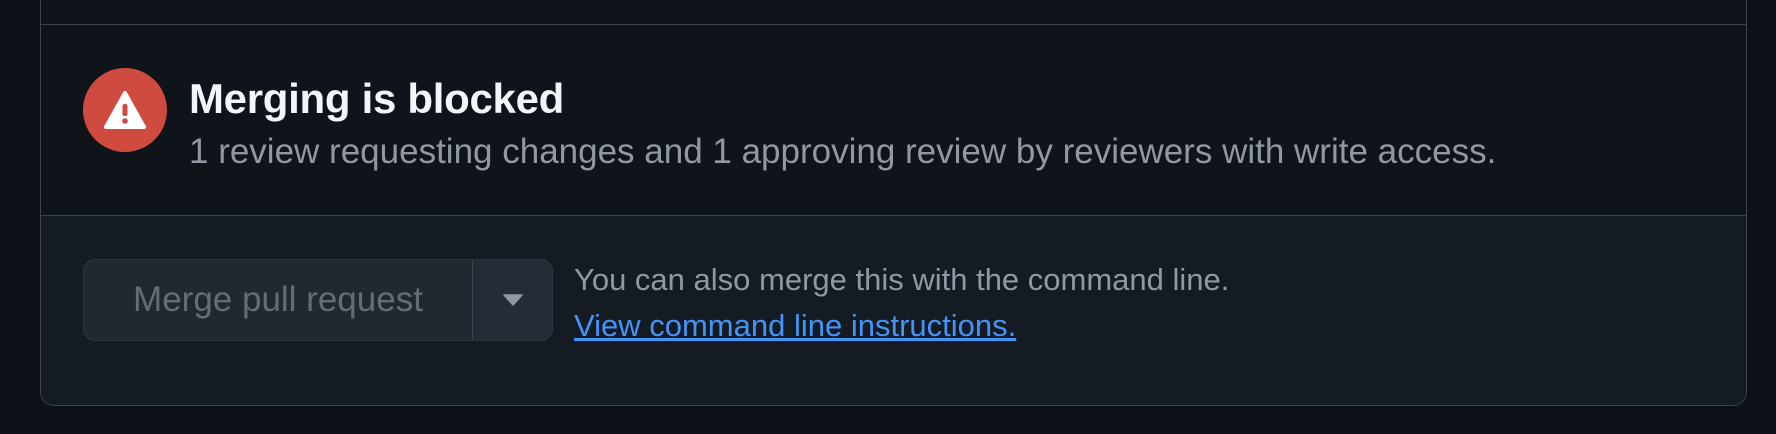  I want to click on merge-status-title: Merging is blocked, so click(376, 98).